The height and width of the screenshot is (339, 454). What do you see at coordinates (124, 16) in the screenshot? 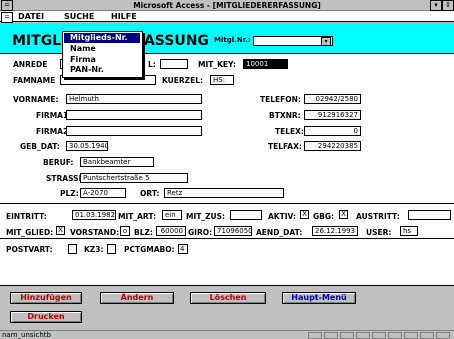
I see `menu-hilfe: HILFE` at bounding box center [124, 16].